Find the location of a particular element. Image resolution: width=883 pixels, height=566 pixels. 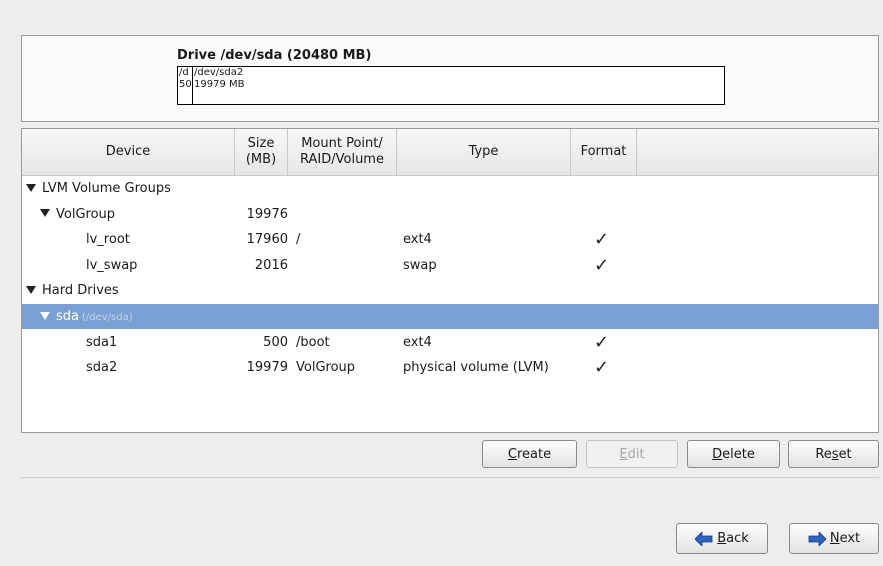

reset-button: Re s et is located at coordinates (833, 454).